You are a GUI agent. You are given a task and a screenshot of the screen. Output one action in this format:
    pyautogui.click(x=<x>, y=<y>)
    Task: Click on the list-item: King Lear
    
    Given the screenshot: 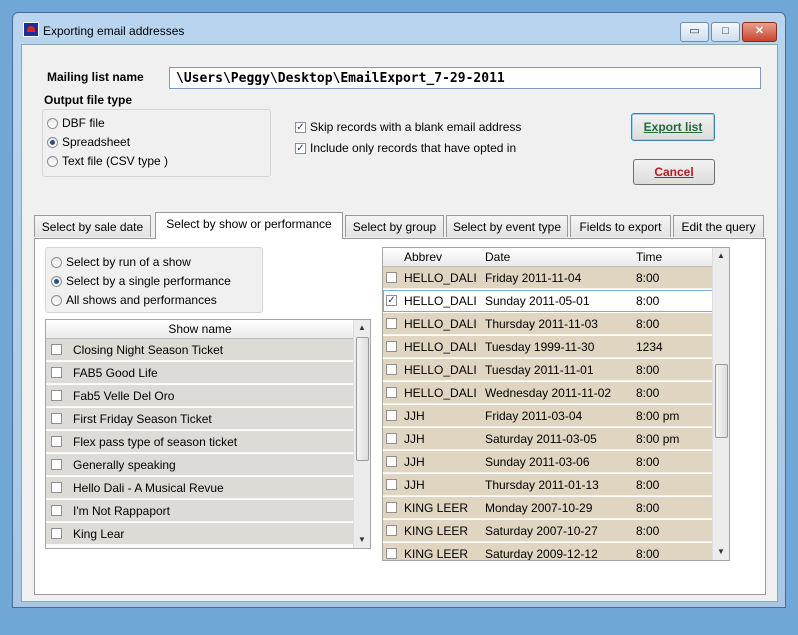 What is the action you would take?
    pyautogui.click(x=200, y=534)
    